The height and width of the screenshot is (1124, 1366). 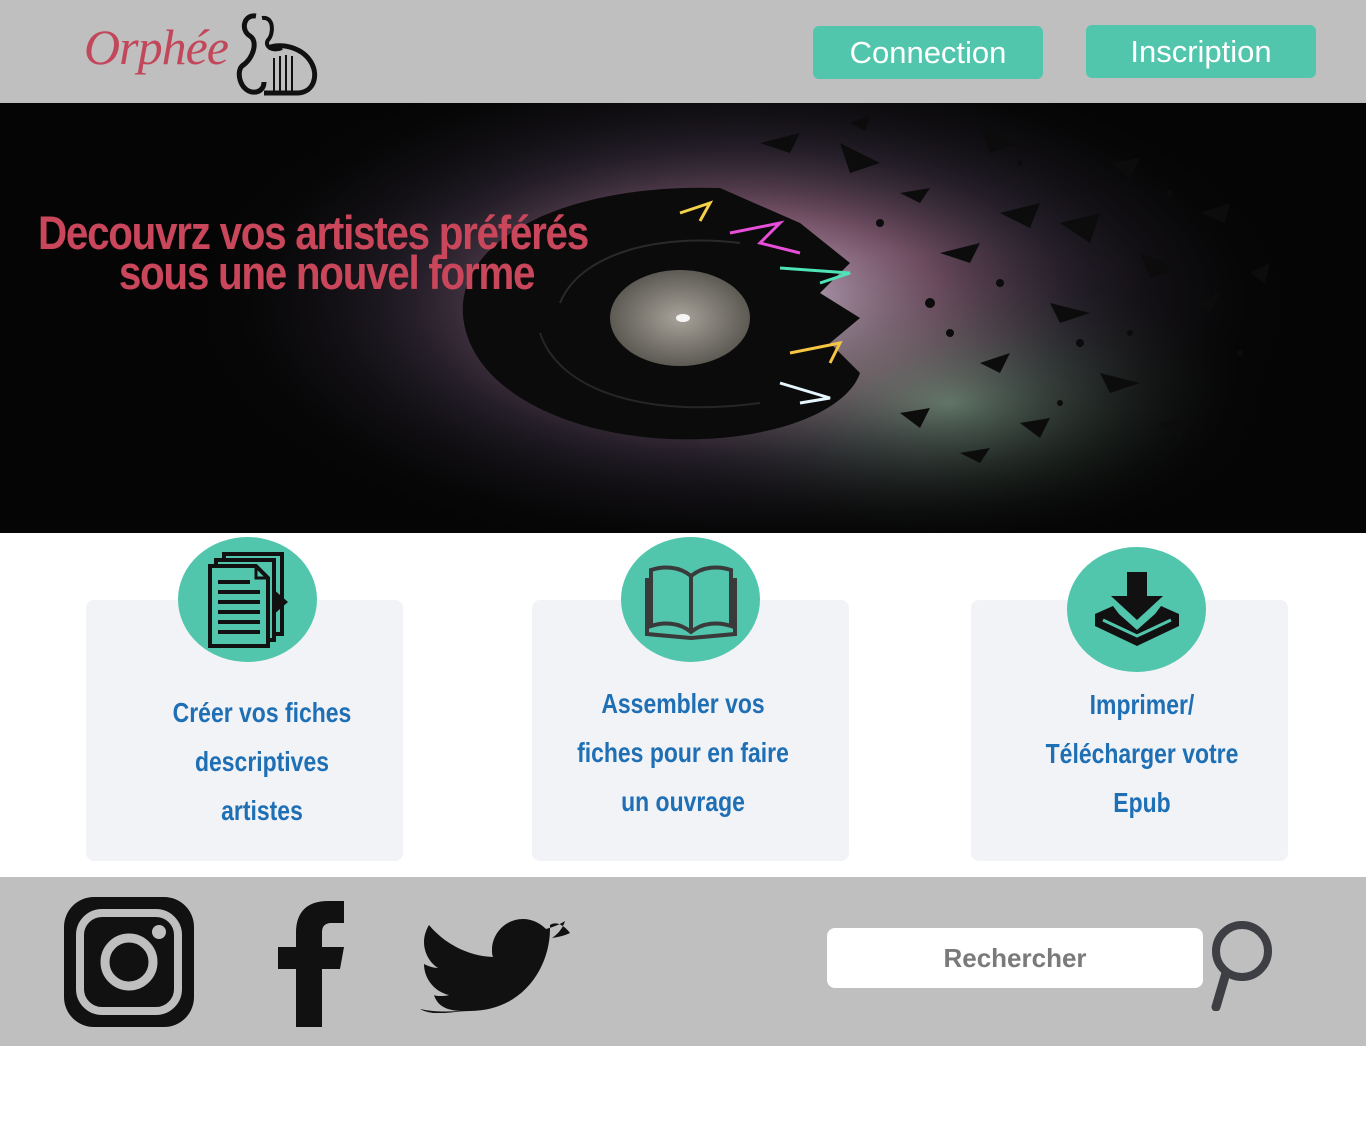 What do you see at coordinates (262, 761) in the screenshot?
I see `feature-text-create: Créer vos fiches descriptives artistes` at bounding box center [262, 761].